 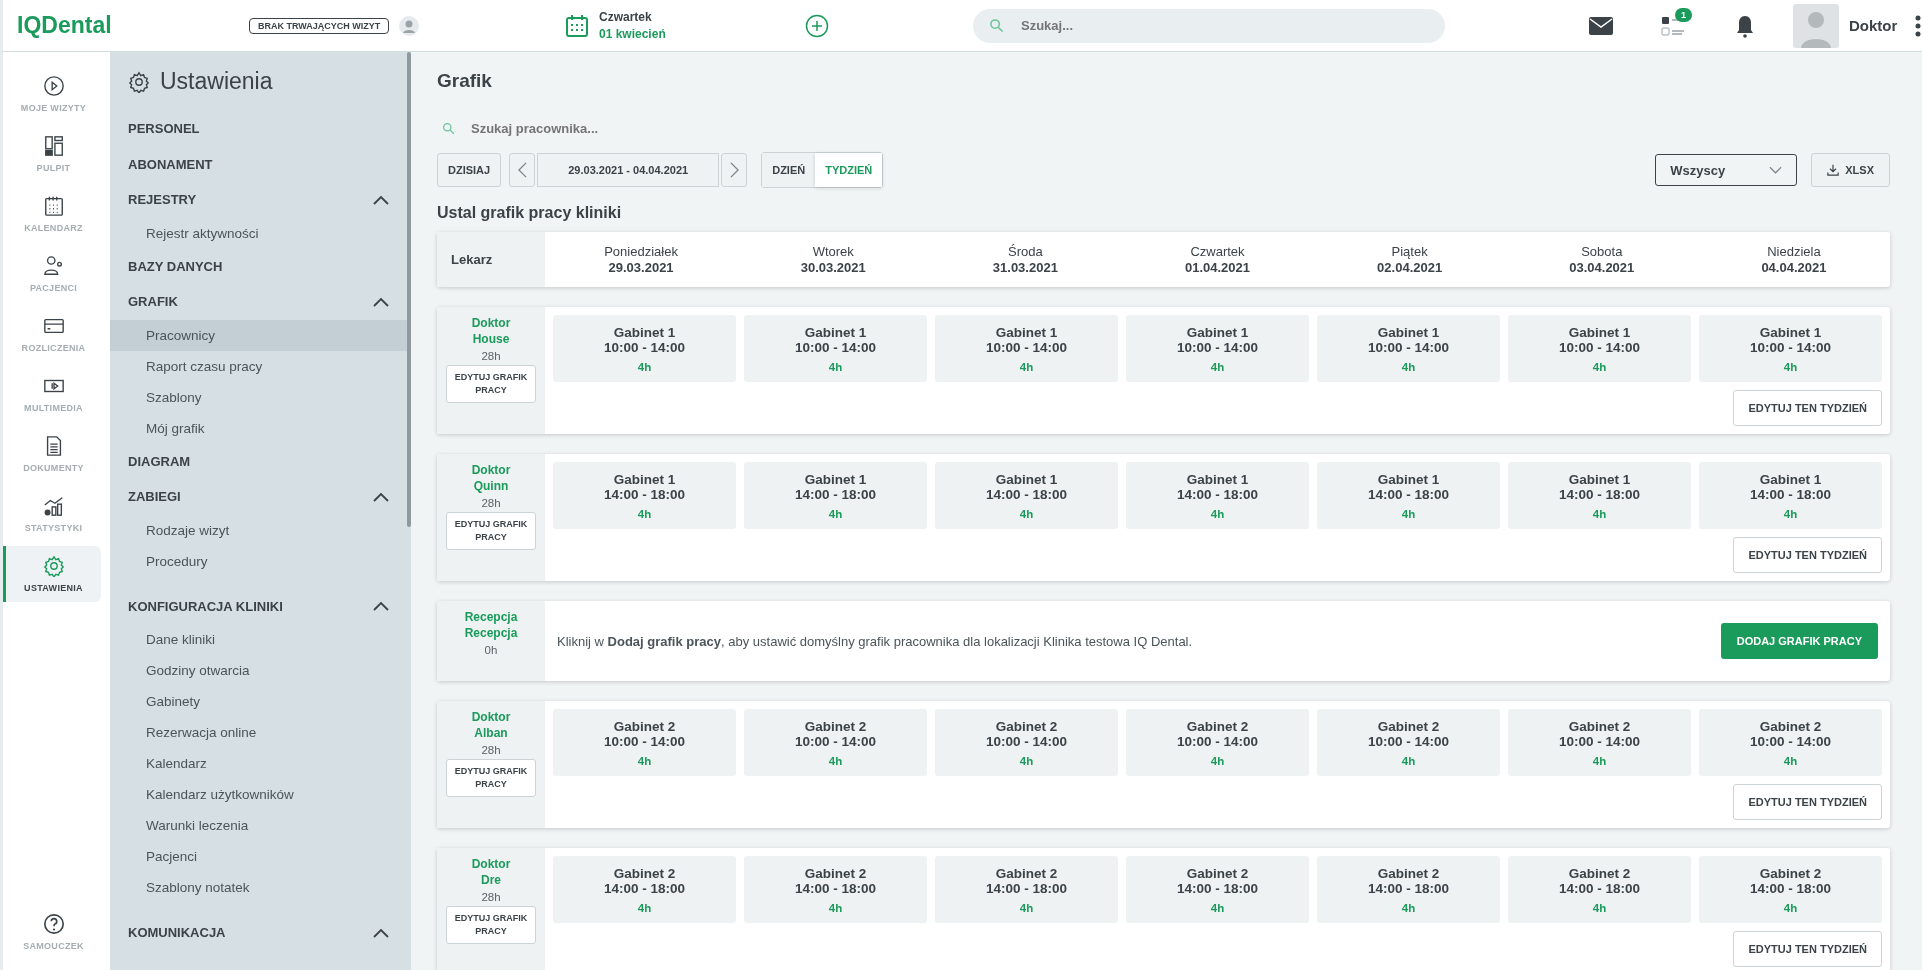 I want to click on date-label: 02.04.2021, so click(x=1410, y=267).